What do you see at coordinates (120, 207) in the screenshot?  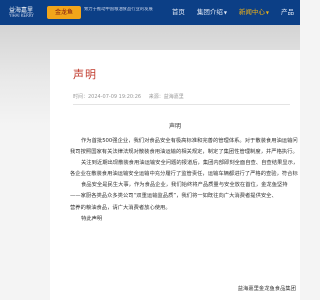 I see `paragraph: 营养的粮油食品，请广大消费者放心使用。` at bounding box center [120, 207].